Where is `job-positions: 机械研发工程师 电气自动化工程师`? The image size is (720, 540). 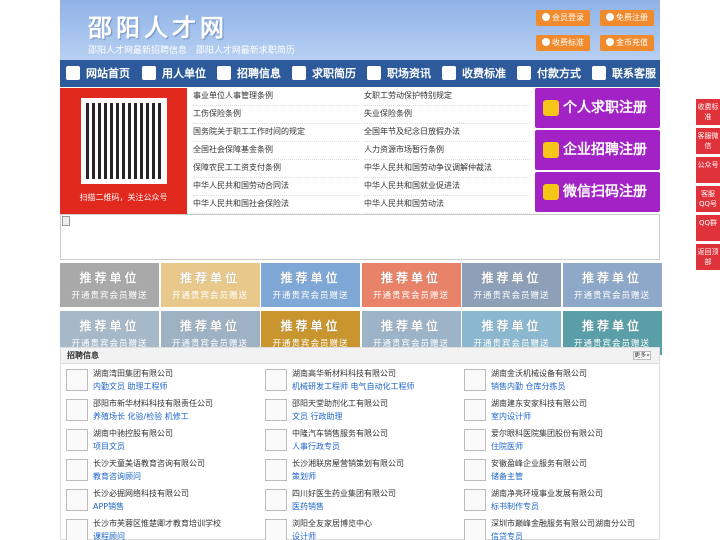 job-positions: 机械研发工程师 电气自动化工程师 is located at coordinates (353, 386).